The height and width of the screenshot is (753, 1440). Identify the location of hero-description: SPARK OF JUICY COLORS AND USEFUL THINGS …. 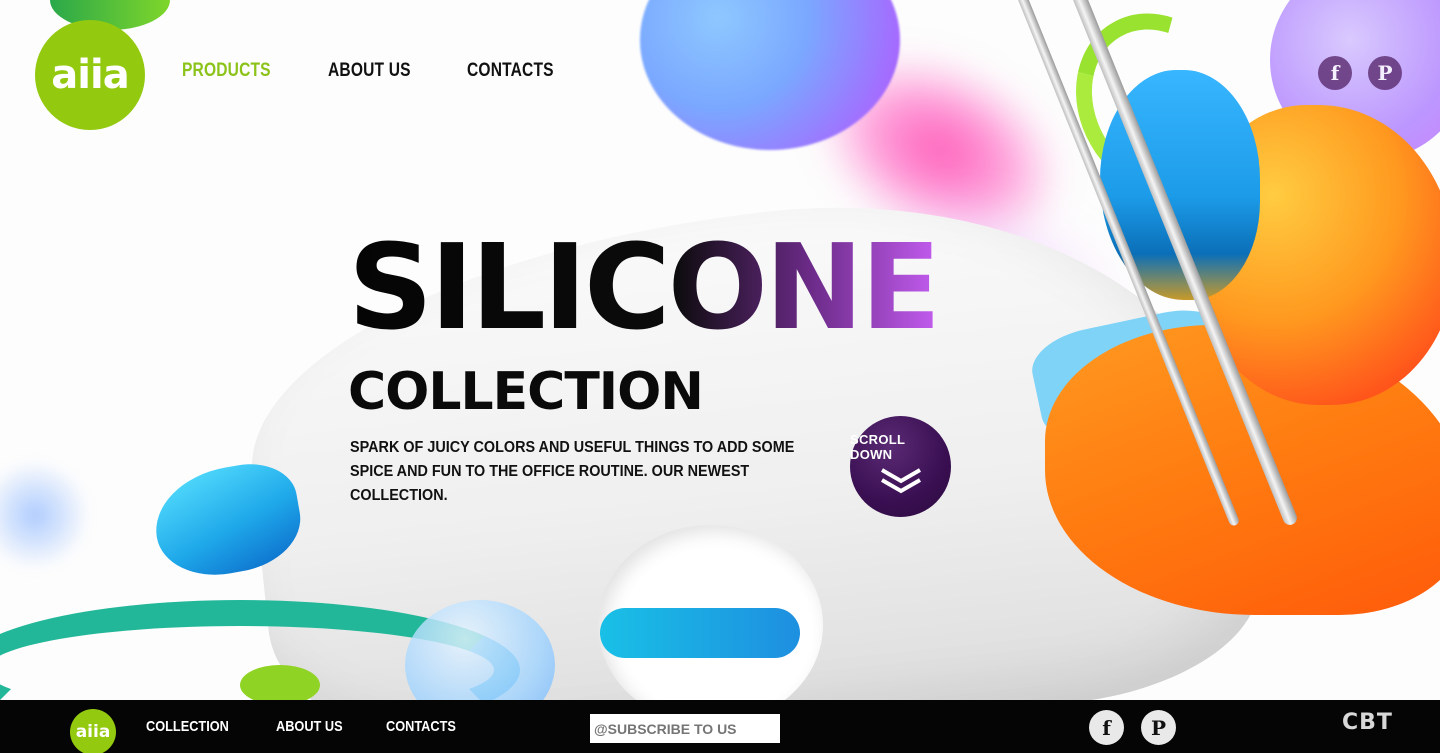
(572, 471).